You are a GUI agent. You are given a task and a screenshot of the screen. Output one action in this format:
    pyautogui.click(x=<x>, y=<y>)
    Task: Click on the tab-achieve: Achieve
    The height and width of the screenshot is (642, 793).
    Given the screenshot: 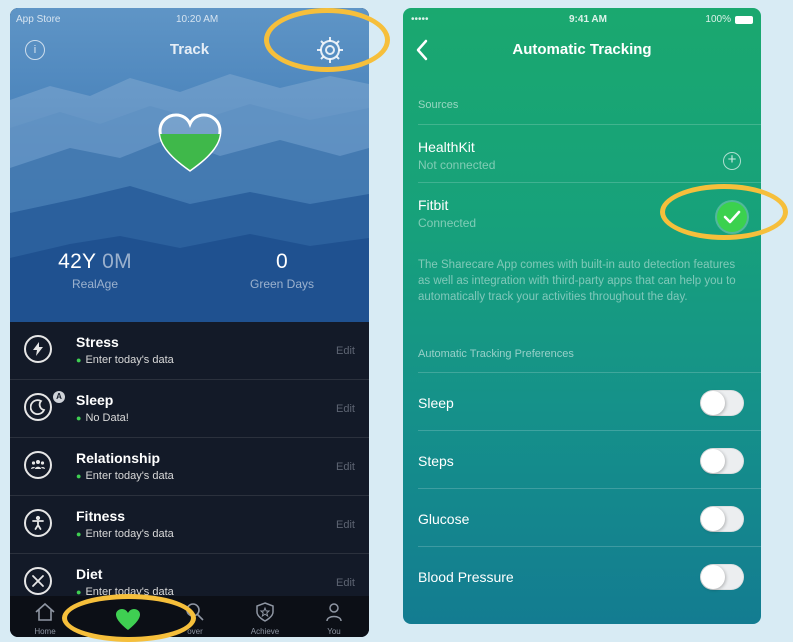 What is the action you would take?
    pyautogui.click(x=265, y=616)
    